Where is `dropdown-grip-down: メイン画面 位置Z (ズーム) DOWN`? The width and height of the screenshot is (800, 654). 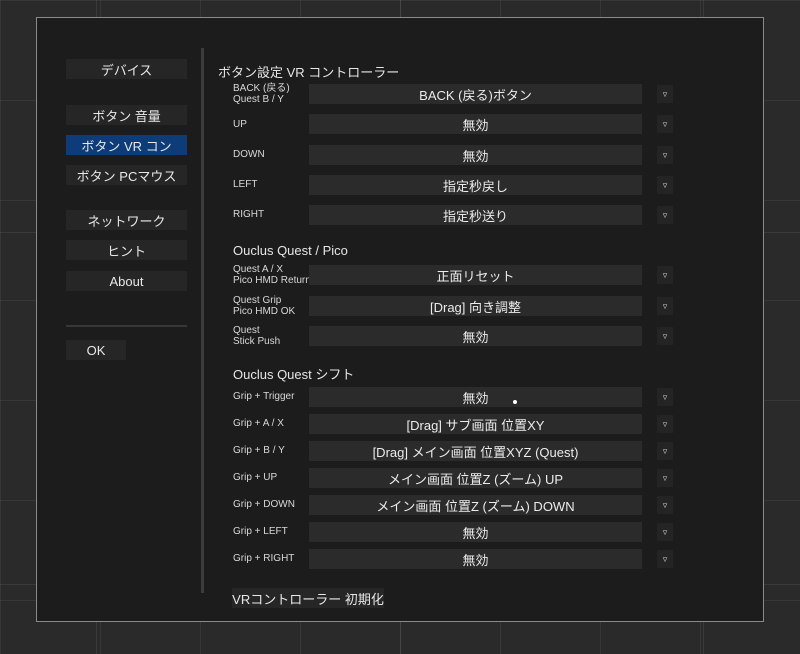 dropdown-grip-down: メイン画面 位置Z (ズーム) DOWN is located at coordinates (475, 505).